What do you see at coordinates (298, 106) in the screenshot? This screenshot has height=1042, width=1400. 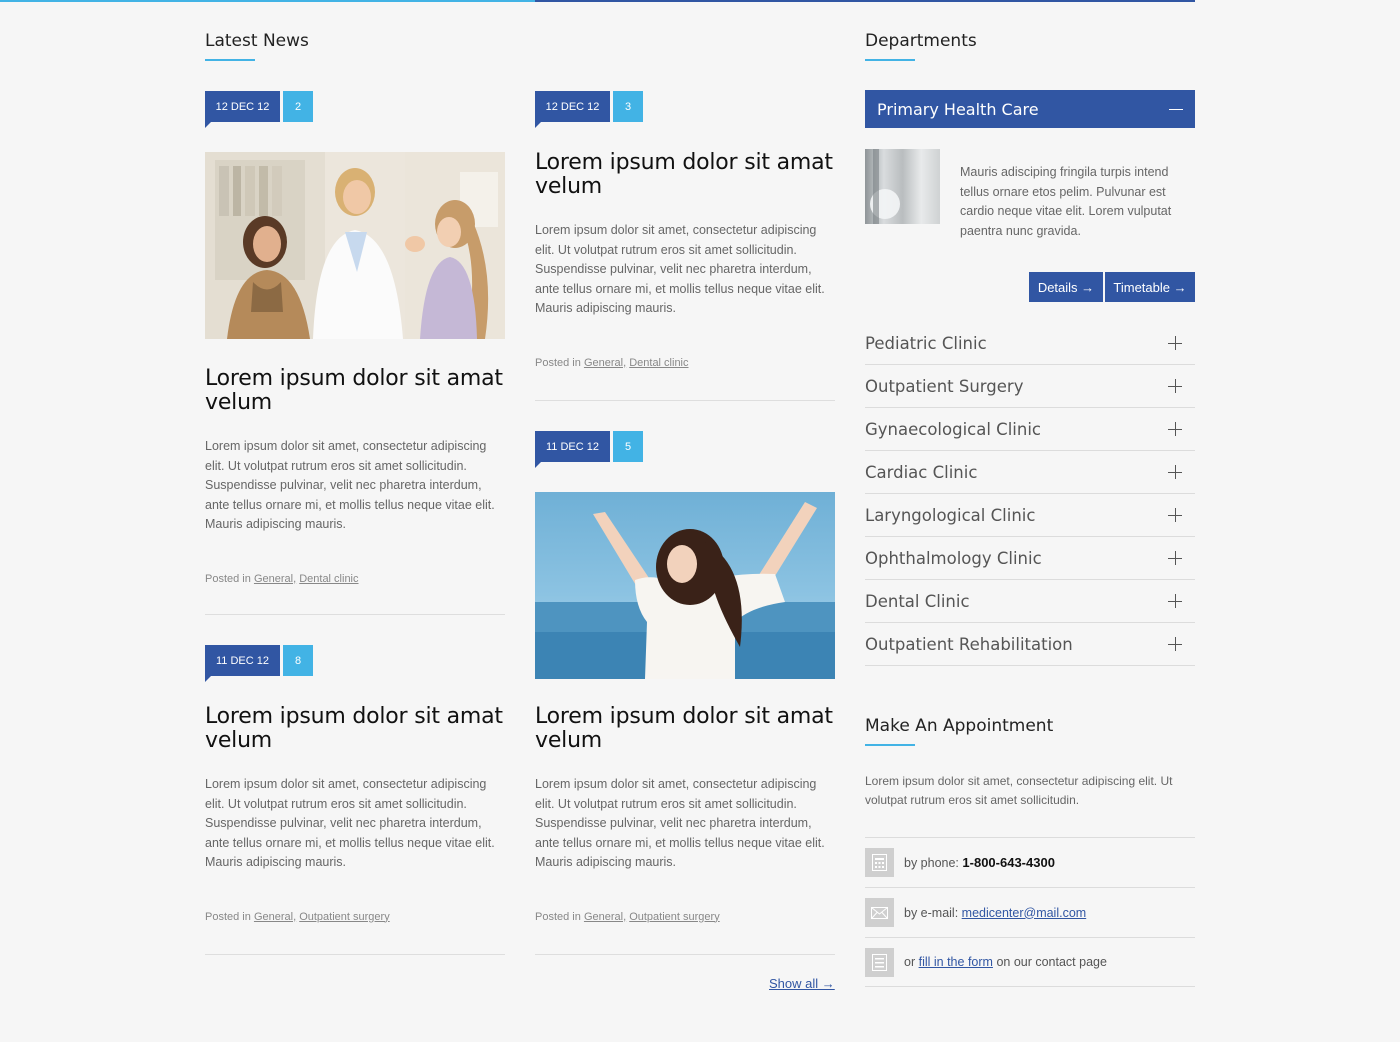 I see `comment-count: 2` at bounding box center [298, 106].